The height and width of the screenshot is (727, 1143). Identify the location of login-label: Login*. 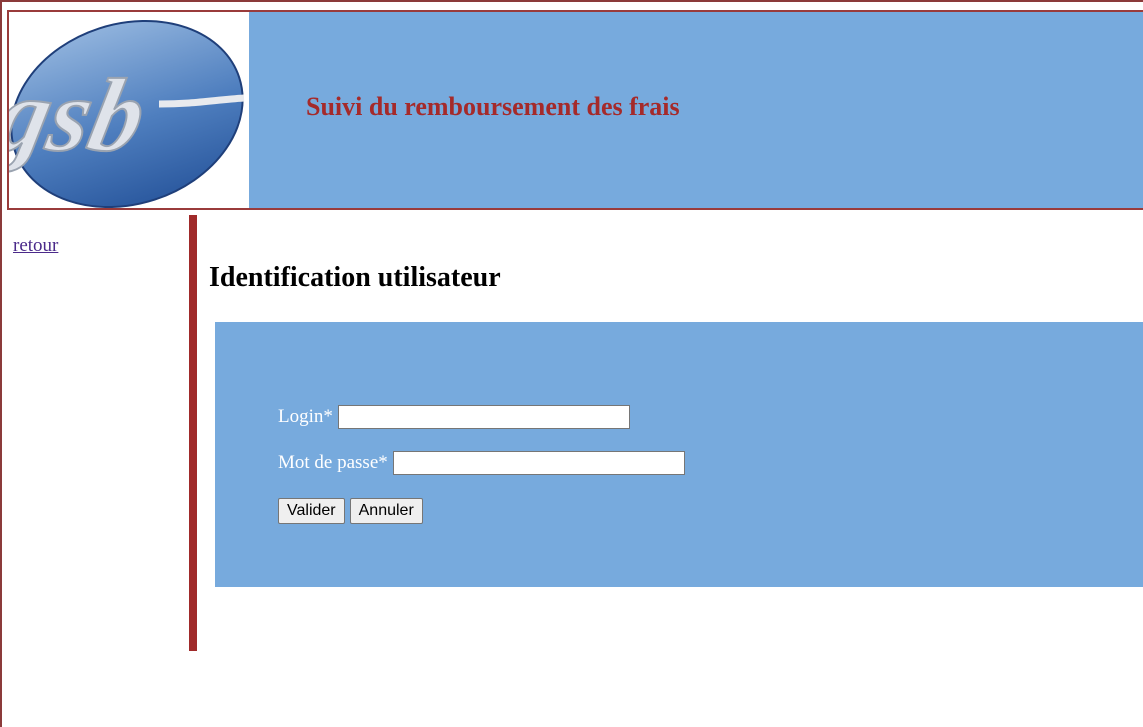
(305, 416).